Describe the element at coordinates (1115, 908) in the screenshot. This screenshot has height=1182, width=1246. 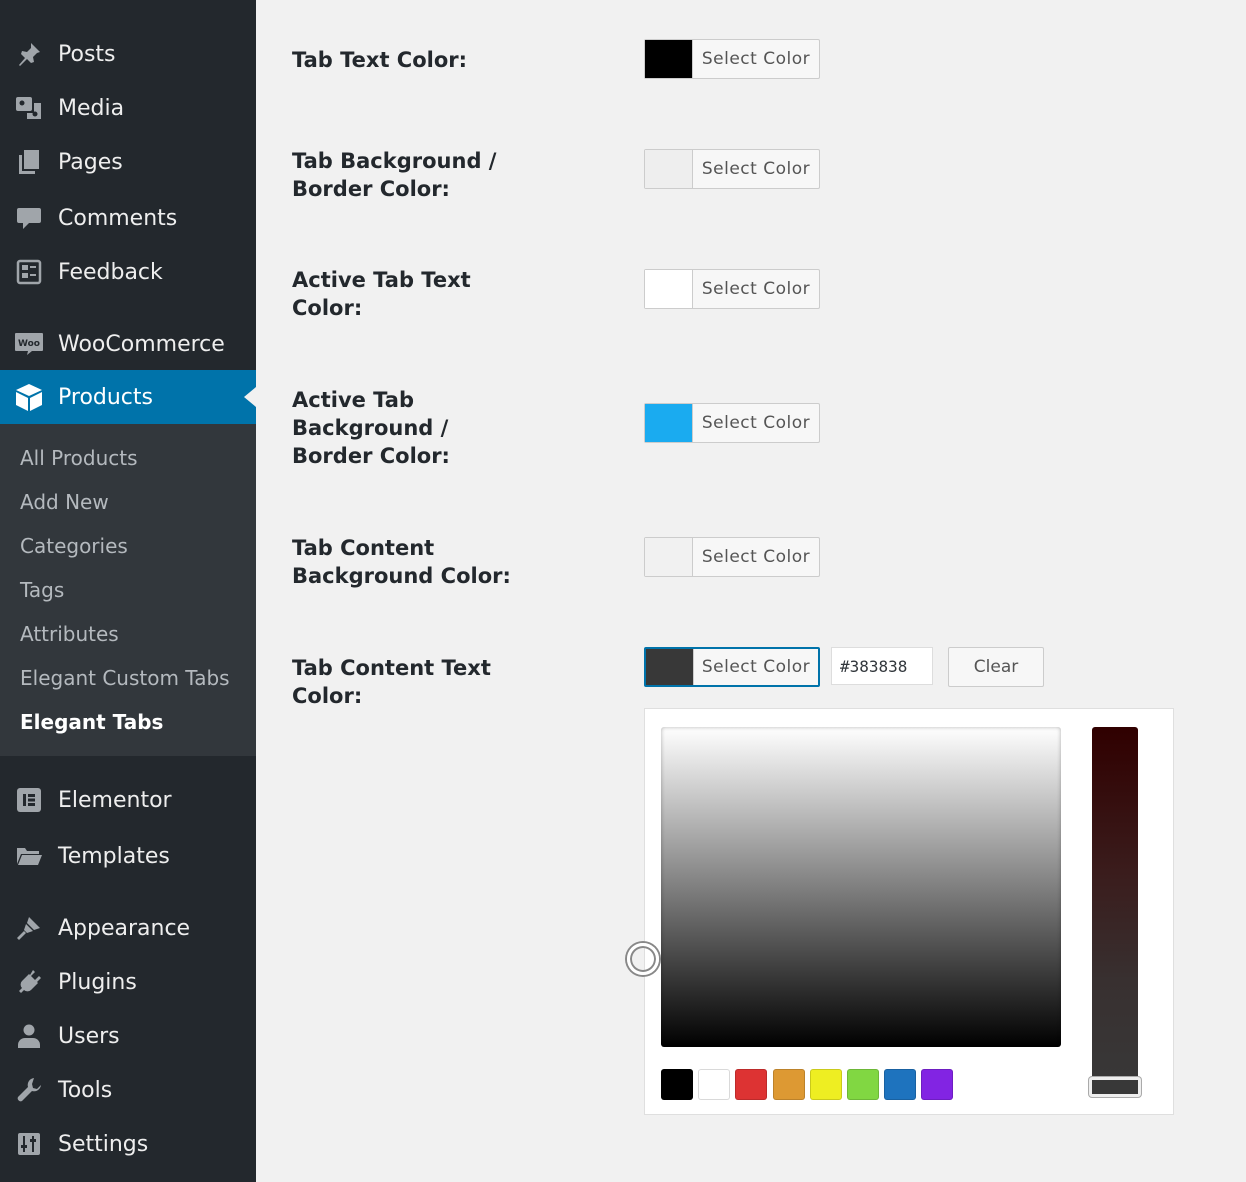
I see `hue-slider` at that location.